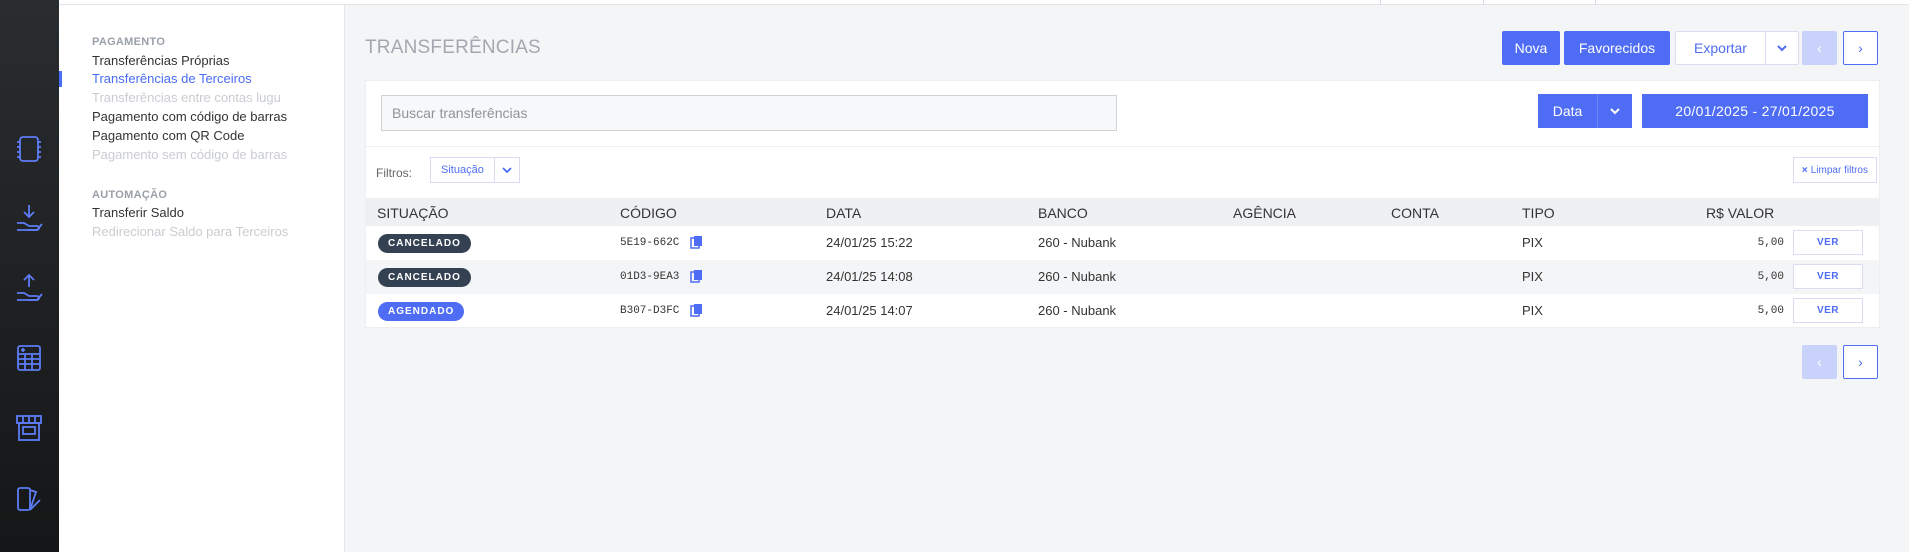  Describe the element at coordinates (190, 231) in the screenshot. I see `menu-item-redirecionar-saldo: Redirecionar Saldo para Terceiros` at that location.